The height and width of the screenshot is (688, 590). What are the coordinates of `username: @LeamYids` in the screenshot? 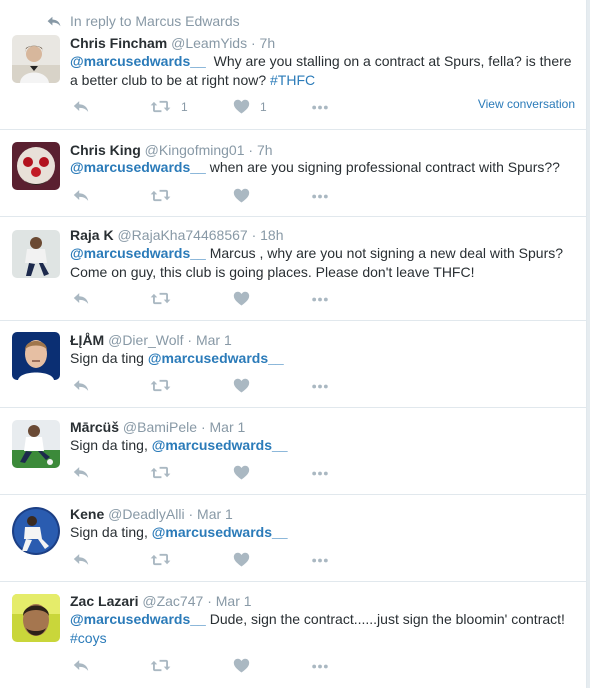 It's located at (209, 43).